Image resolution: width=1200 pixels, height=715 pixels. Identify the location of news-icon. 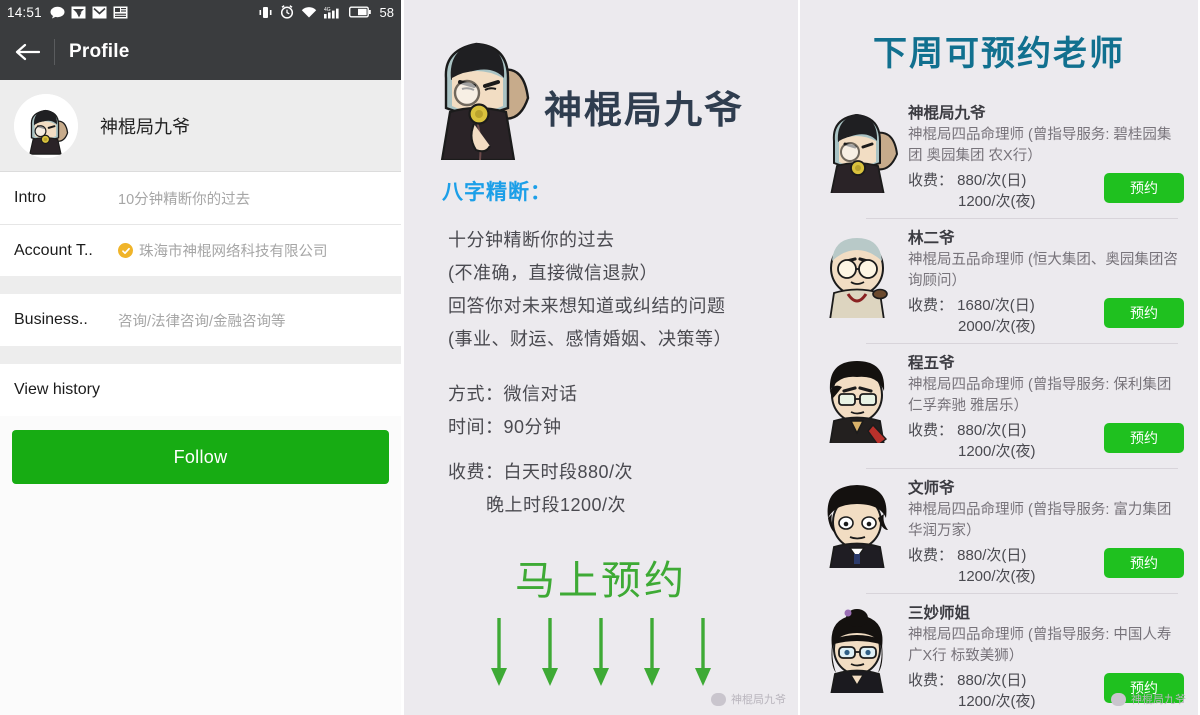
(120, 12).